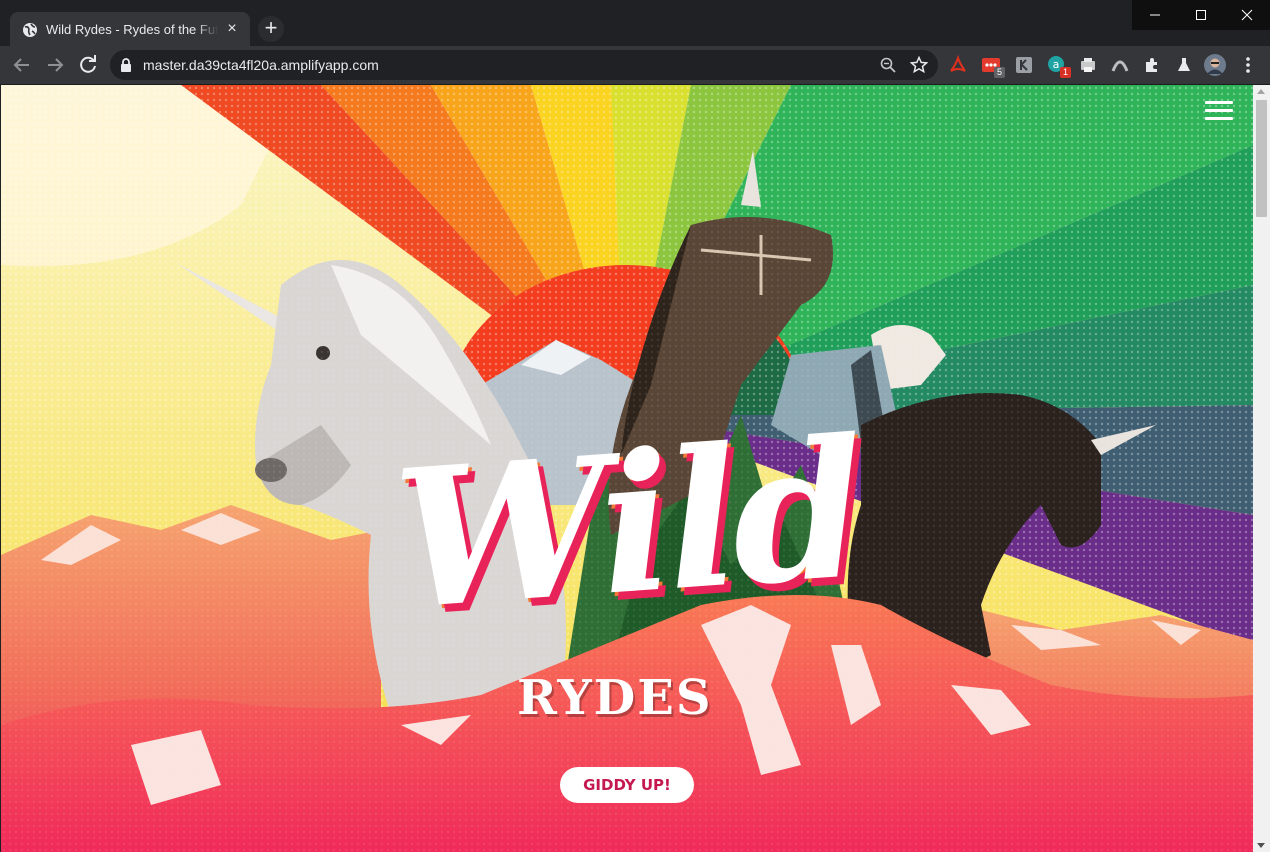 Image resolution: width=1270 pixels, height=852 pixels. Describe the element at coordinates (1261, 91) in the screenshot. I see `scroll-up-icon` at that location.